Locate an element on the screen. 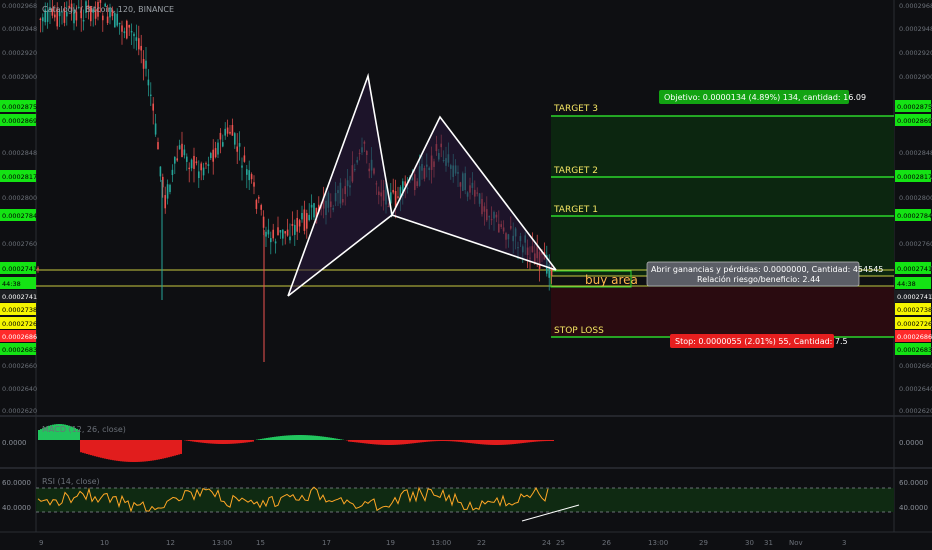  price-tick-label: 0.0002620 is located at coordinates (19, 411).